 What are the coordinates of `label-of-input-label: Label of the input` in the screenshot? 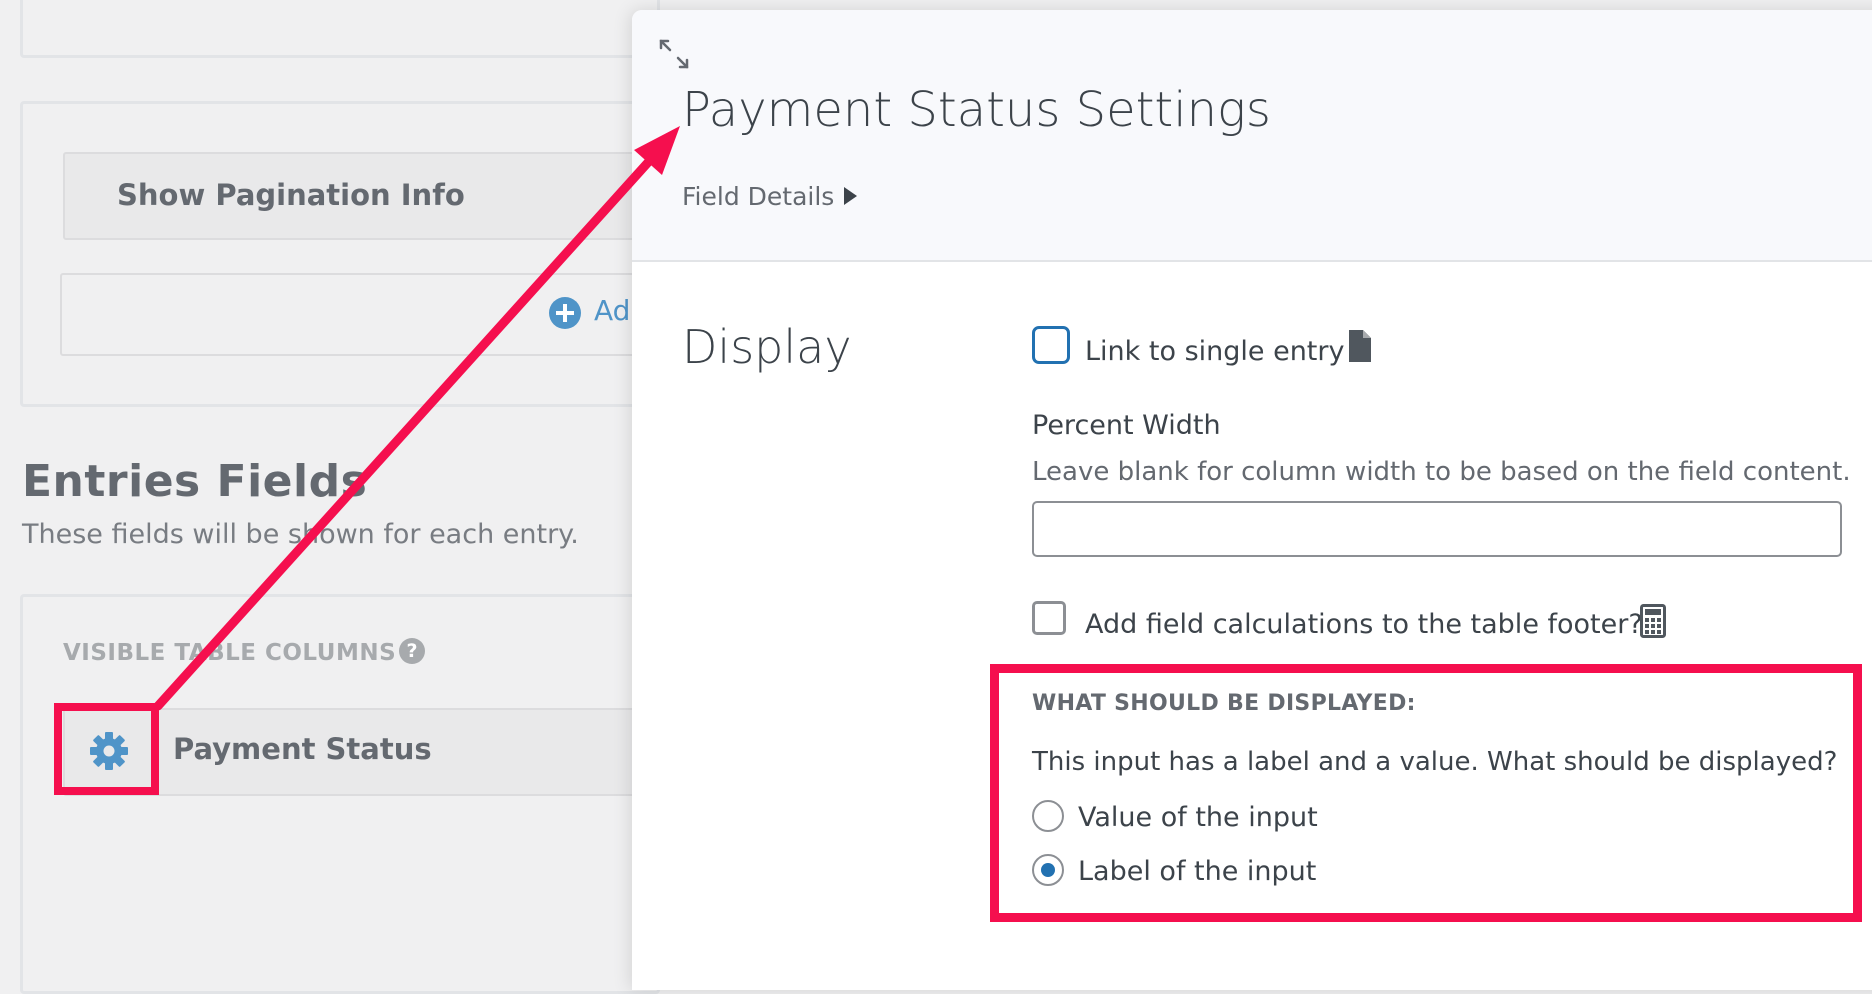 It's located at (1197, 871).